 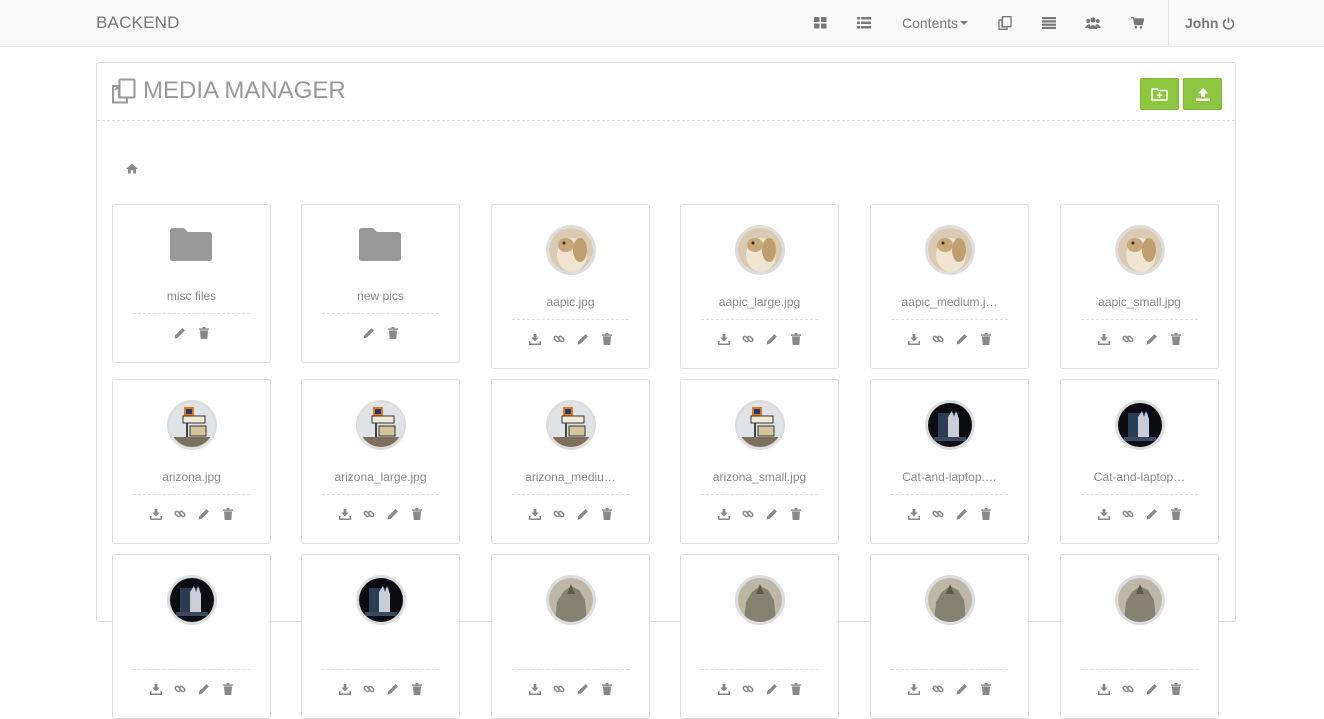 I want to click on file-name: aapic_small.jpg, so click(x=1139, y=302).